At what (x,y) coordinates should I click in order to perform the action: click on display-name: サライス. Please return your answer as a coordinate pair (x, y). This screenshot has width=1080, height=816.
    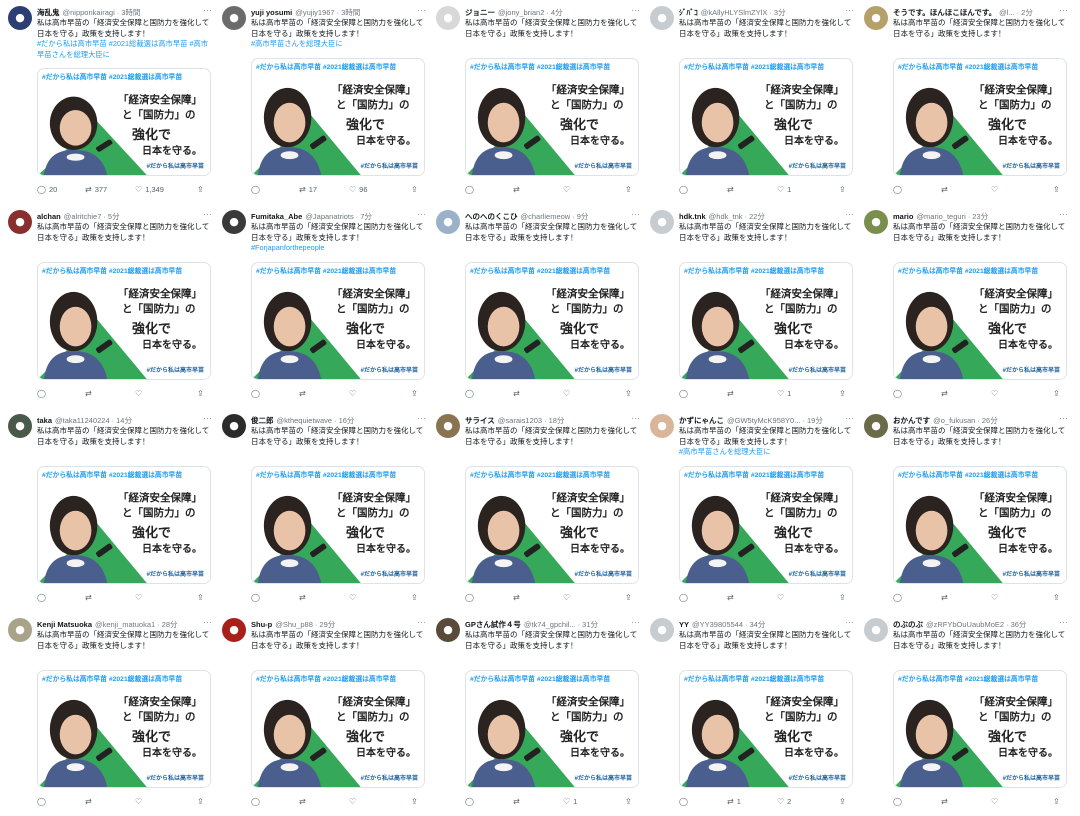
    Looking at the image, I should click on (480, 420).